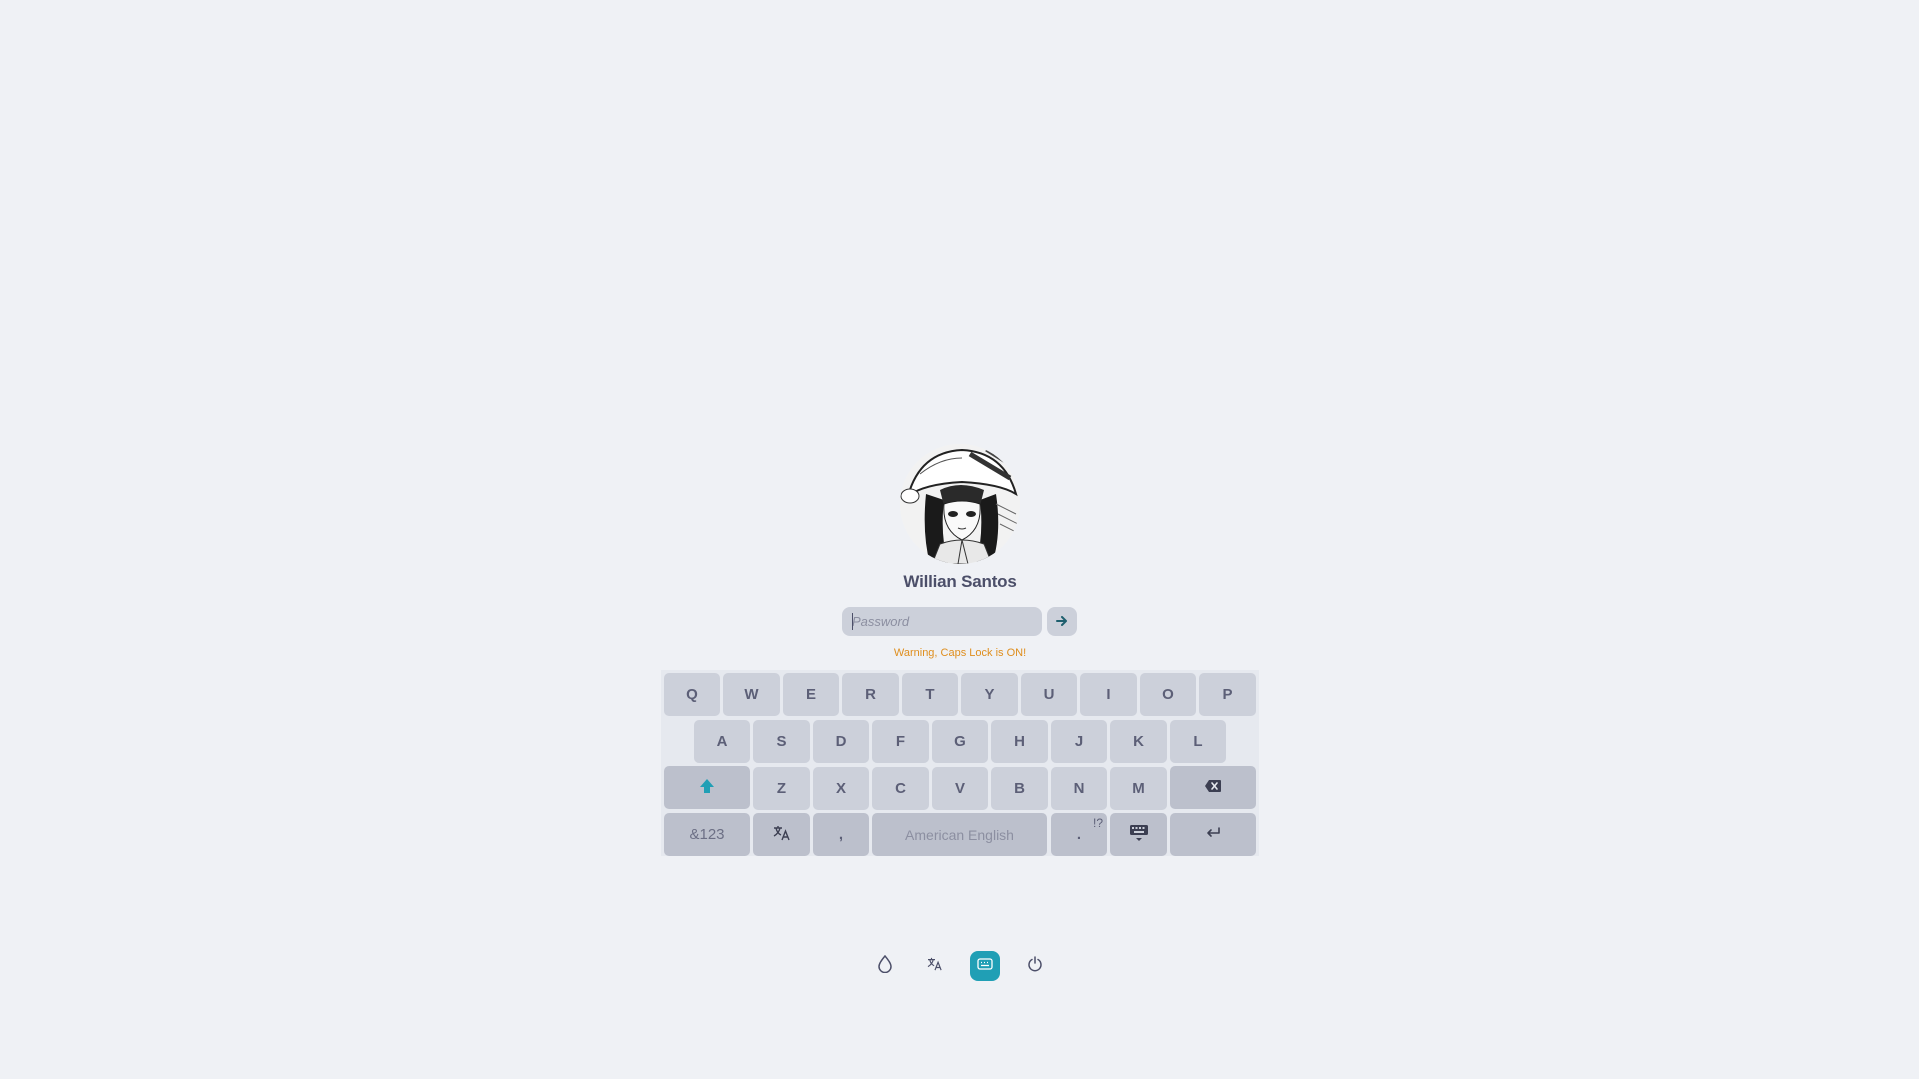 This screenshot has height=1079, width=1919. What do you see at coordinates (707, 834) in the screenshot?
I see `symbols-key: &123` at bounding box center [707, 834].